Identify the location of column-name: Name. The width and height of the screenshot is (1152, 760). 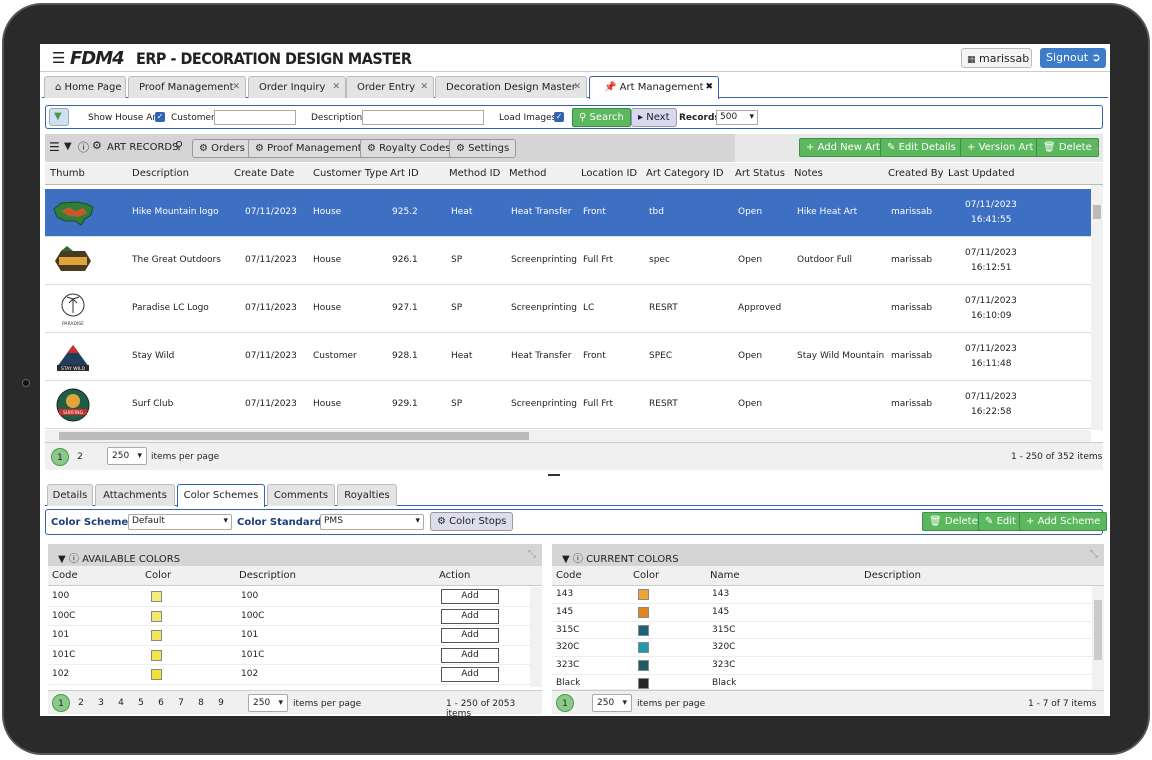
(725, 575).